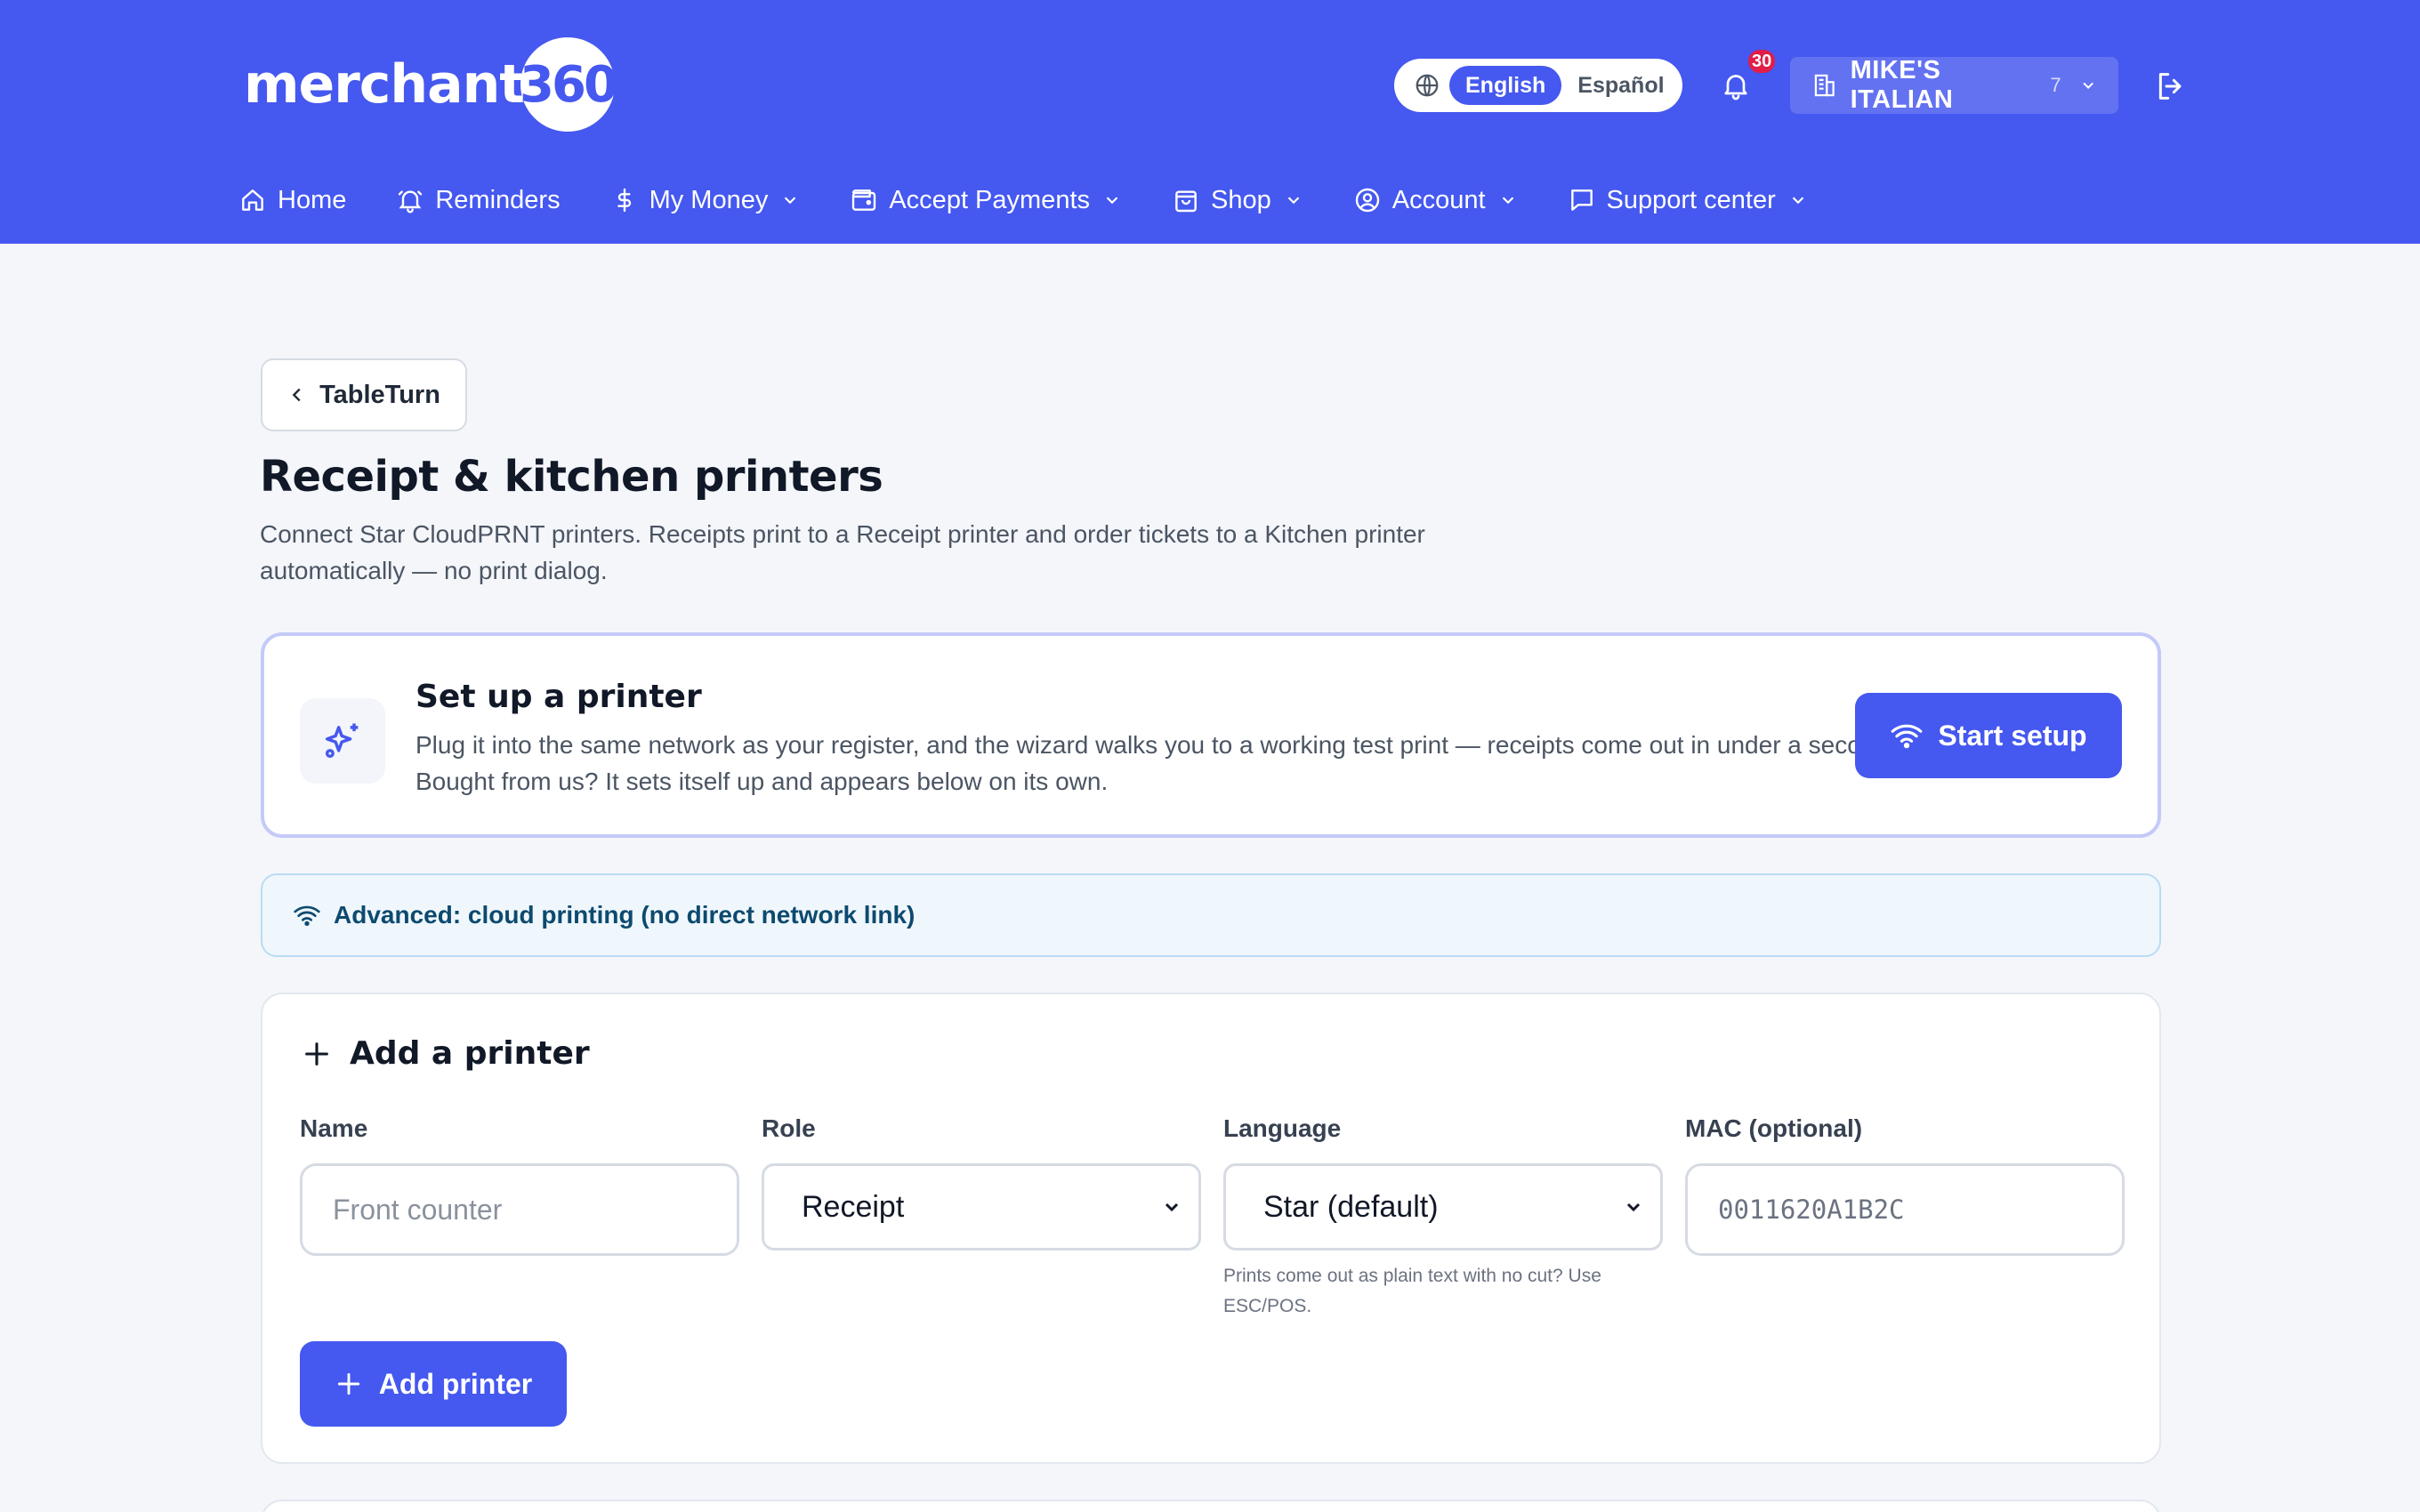 The image size is (2420, 1512). I want to click on add-printer-button-label: Add printer, so click(455, 1383).